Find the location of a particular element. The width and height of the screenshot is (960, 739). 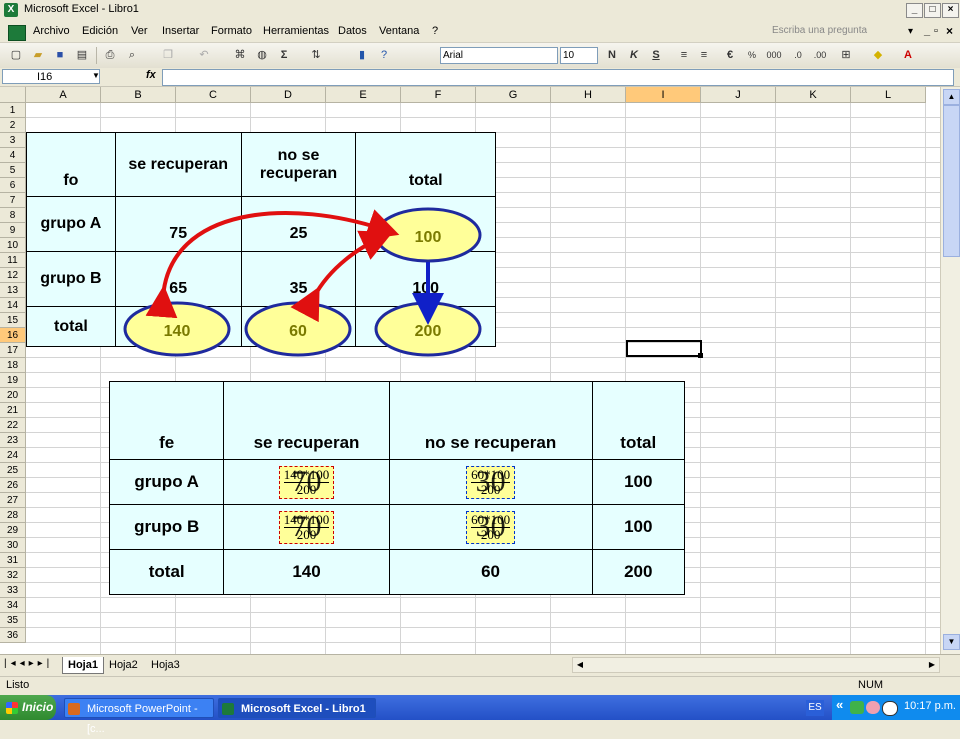

messenger-icon is located at coordinates (873, 707).